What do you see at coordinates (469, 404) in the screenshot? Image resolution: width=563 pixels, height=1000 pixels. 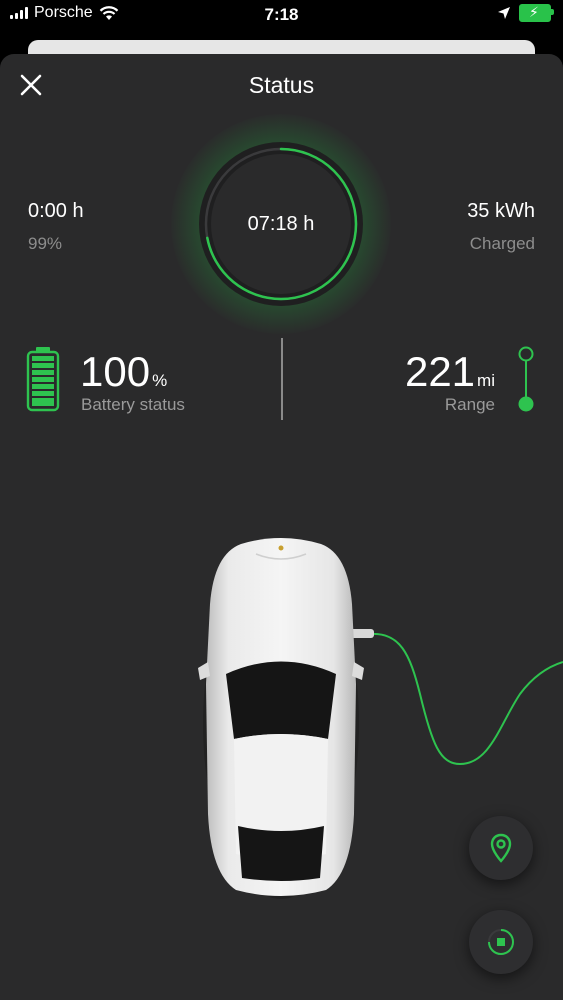 I see `range-label: Range` at bounding box center [469, 404].